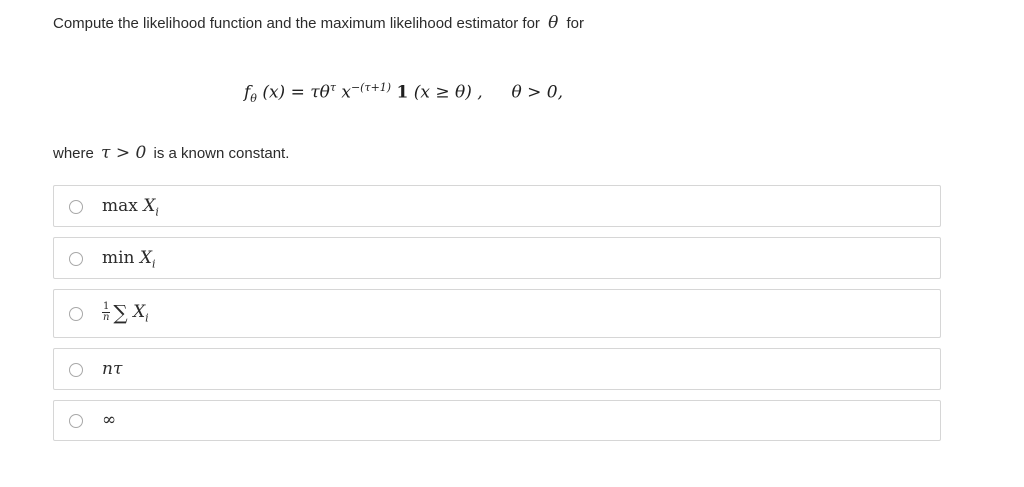  What do you see at coordinates (296, 92) in the screenshot?
I see `formula-argument: (x) = τθ` at bounding box center [296, 92].